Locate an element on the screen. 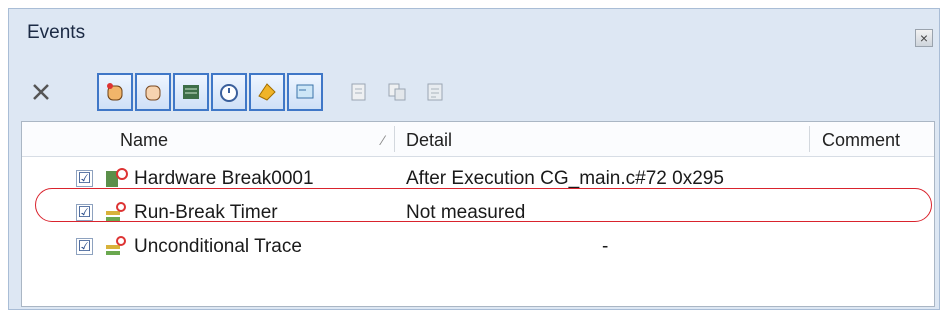 The height and width of the screenshot is (319, 949). event-name: Unconditional Trace is located at coordinates (218, 246).